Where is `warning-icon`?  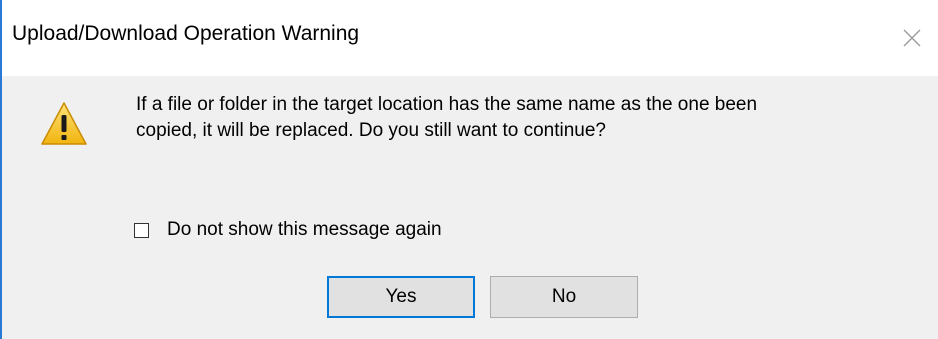
warning-icon is located at coordinates (64, 123).